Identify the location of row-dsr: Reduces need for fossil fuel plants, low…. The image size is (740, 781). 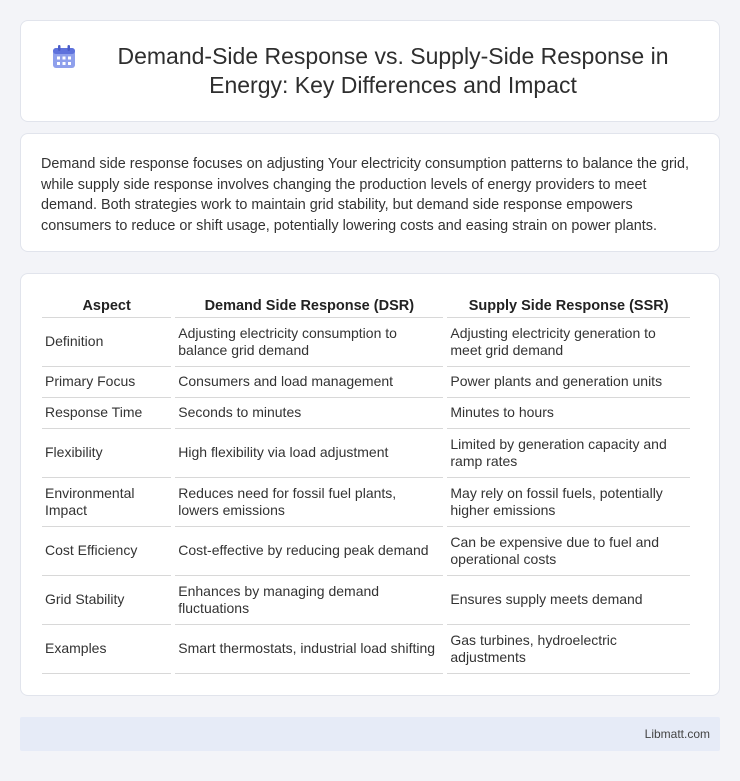
(309, 502).